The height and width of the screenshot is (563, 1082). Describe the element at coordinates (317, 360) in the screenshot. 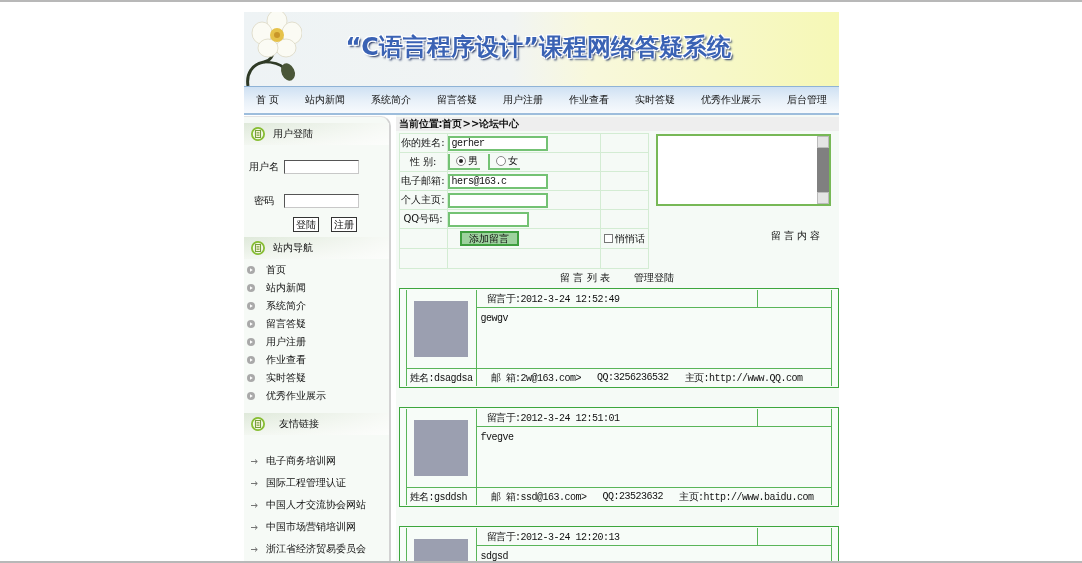

I see `sidebar-nav-link: 作业查看` at that location.